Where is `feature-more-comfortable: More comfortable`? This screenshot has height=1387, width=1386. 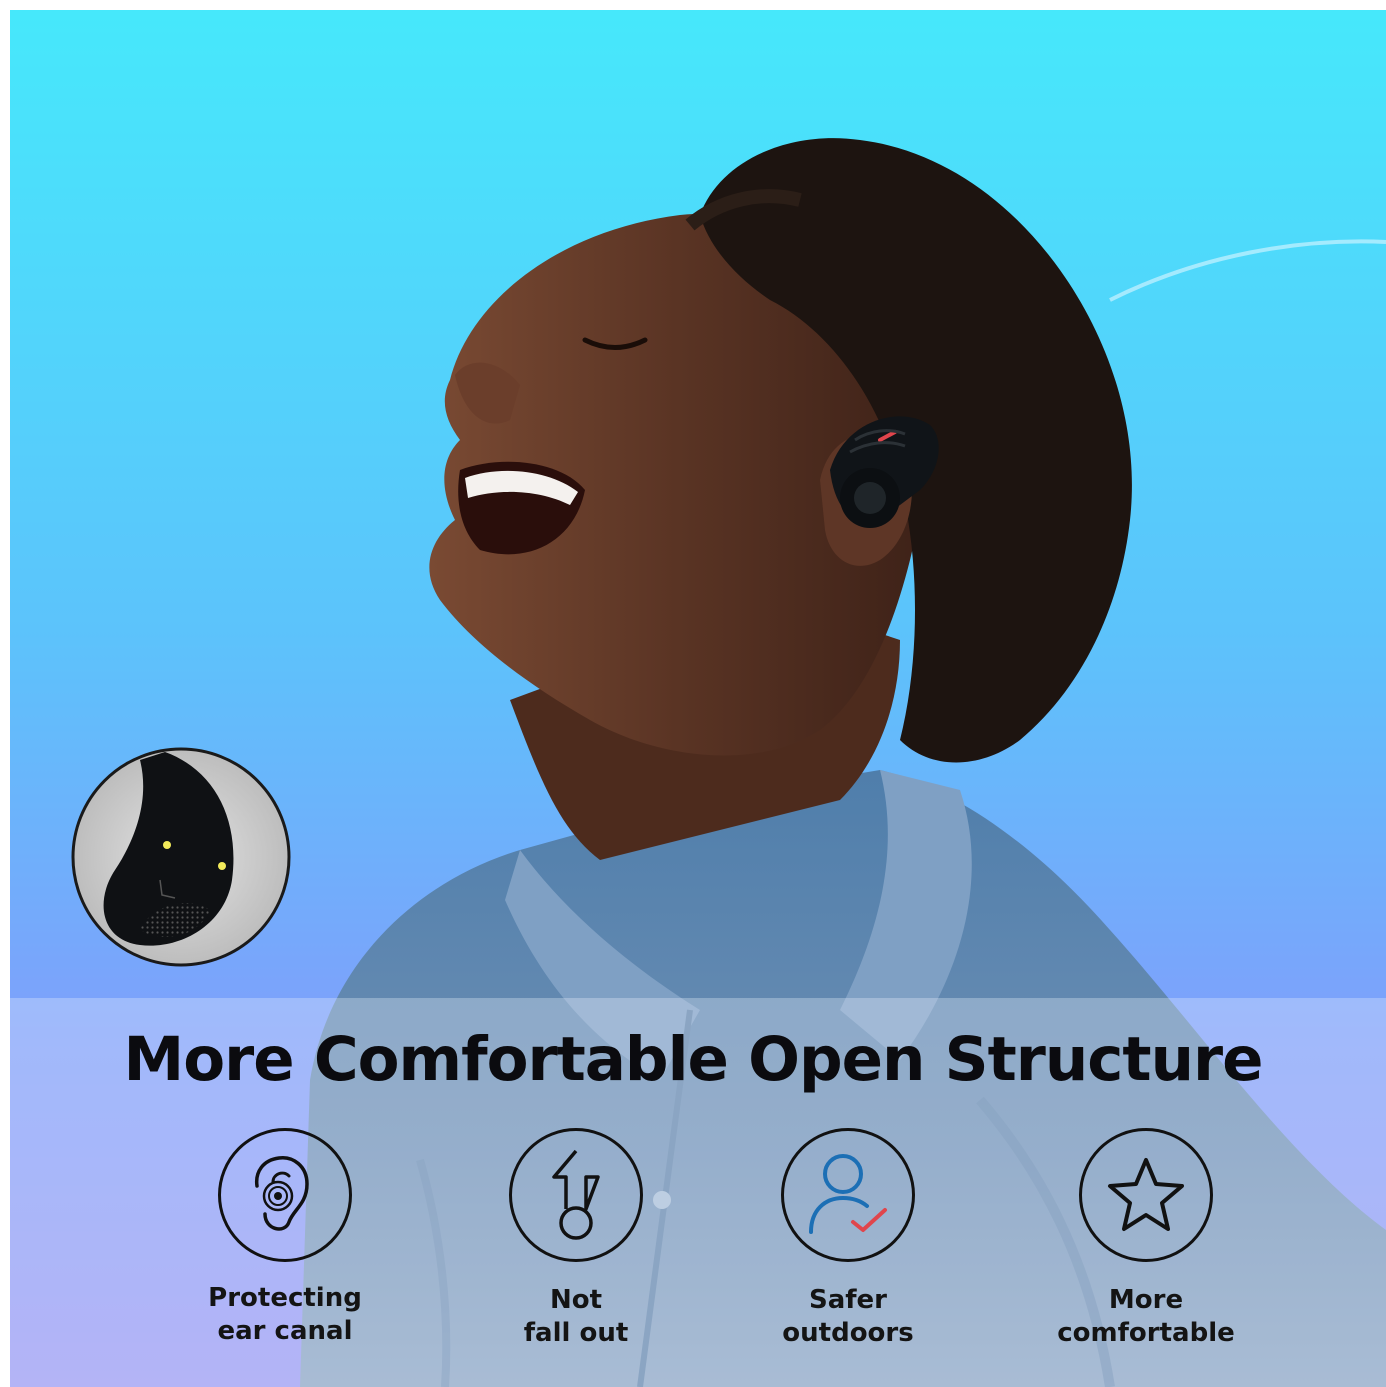
feature-more-comfortable: More comfortable is located at coordinates (1146, 1239).